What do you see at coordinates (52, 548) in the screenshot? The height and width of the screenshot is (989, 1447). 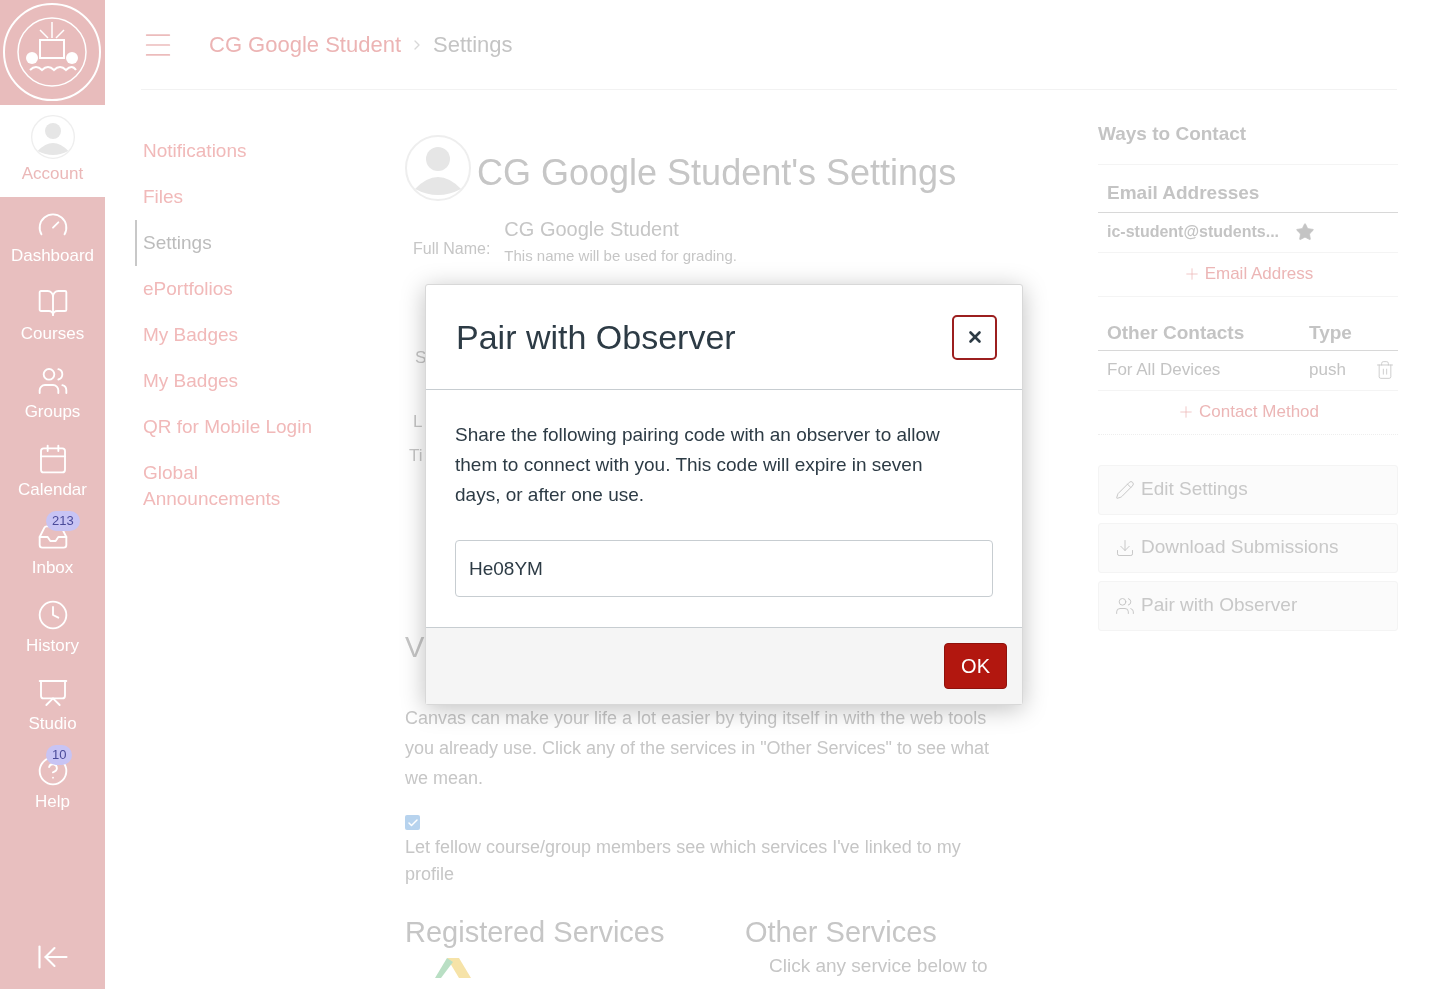 I see `global-nav-item: Inbox 213` at bounding box center [52, 548].